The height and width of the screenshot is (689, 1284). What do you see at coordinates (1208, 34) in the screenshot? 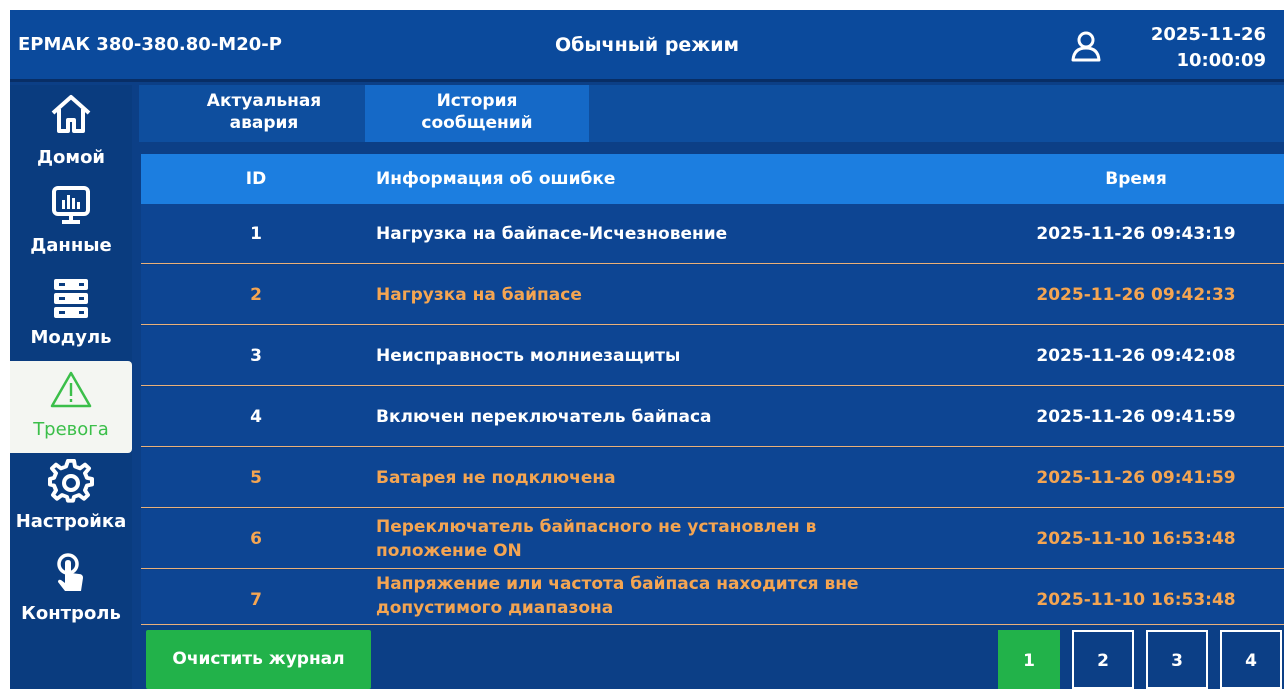
I see `date-text: 2025-11-26` at bounding box center [1208, 34].